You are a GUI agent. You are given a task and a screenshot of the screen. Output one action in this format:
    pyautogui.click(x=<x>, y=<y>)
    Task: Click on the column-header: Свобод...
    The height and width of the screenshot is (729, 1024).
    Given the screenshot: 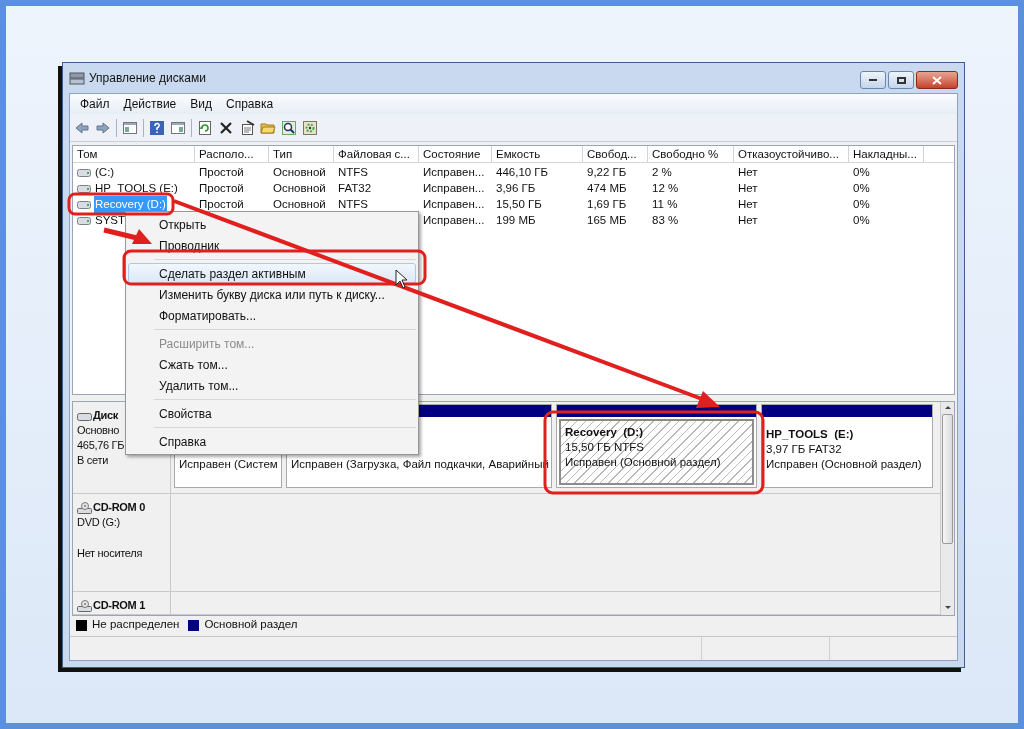 What is the action you would take?
    pyautogui.click(x=615, y=154)
    